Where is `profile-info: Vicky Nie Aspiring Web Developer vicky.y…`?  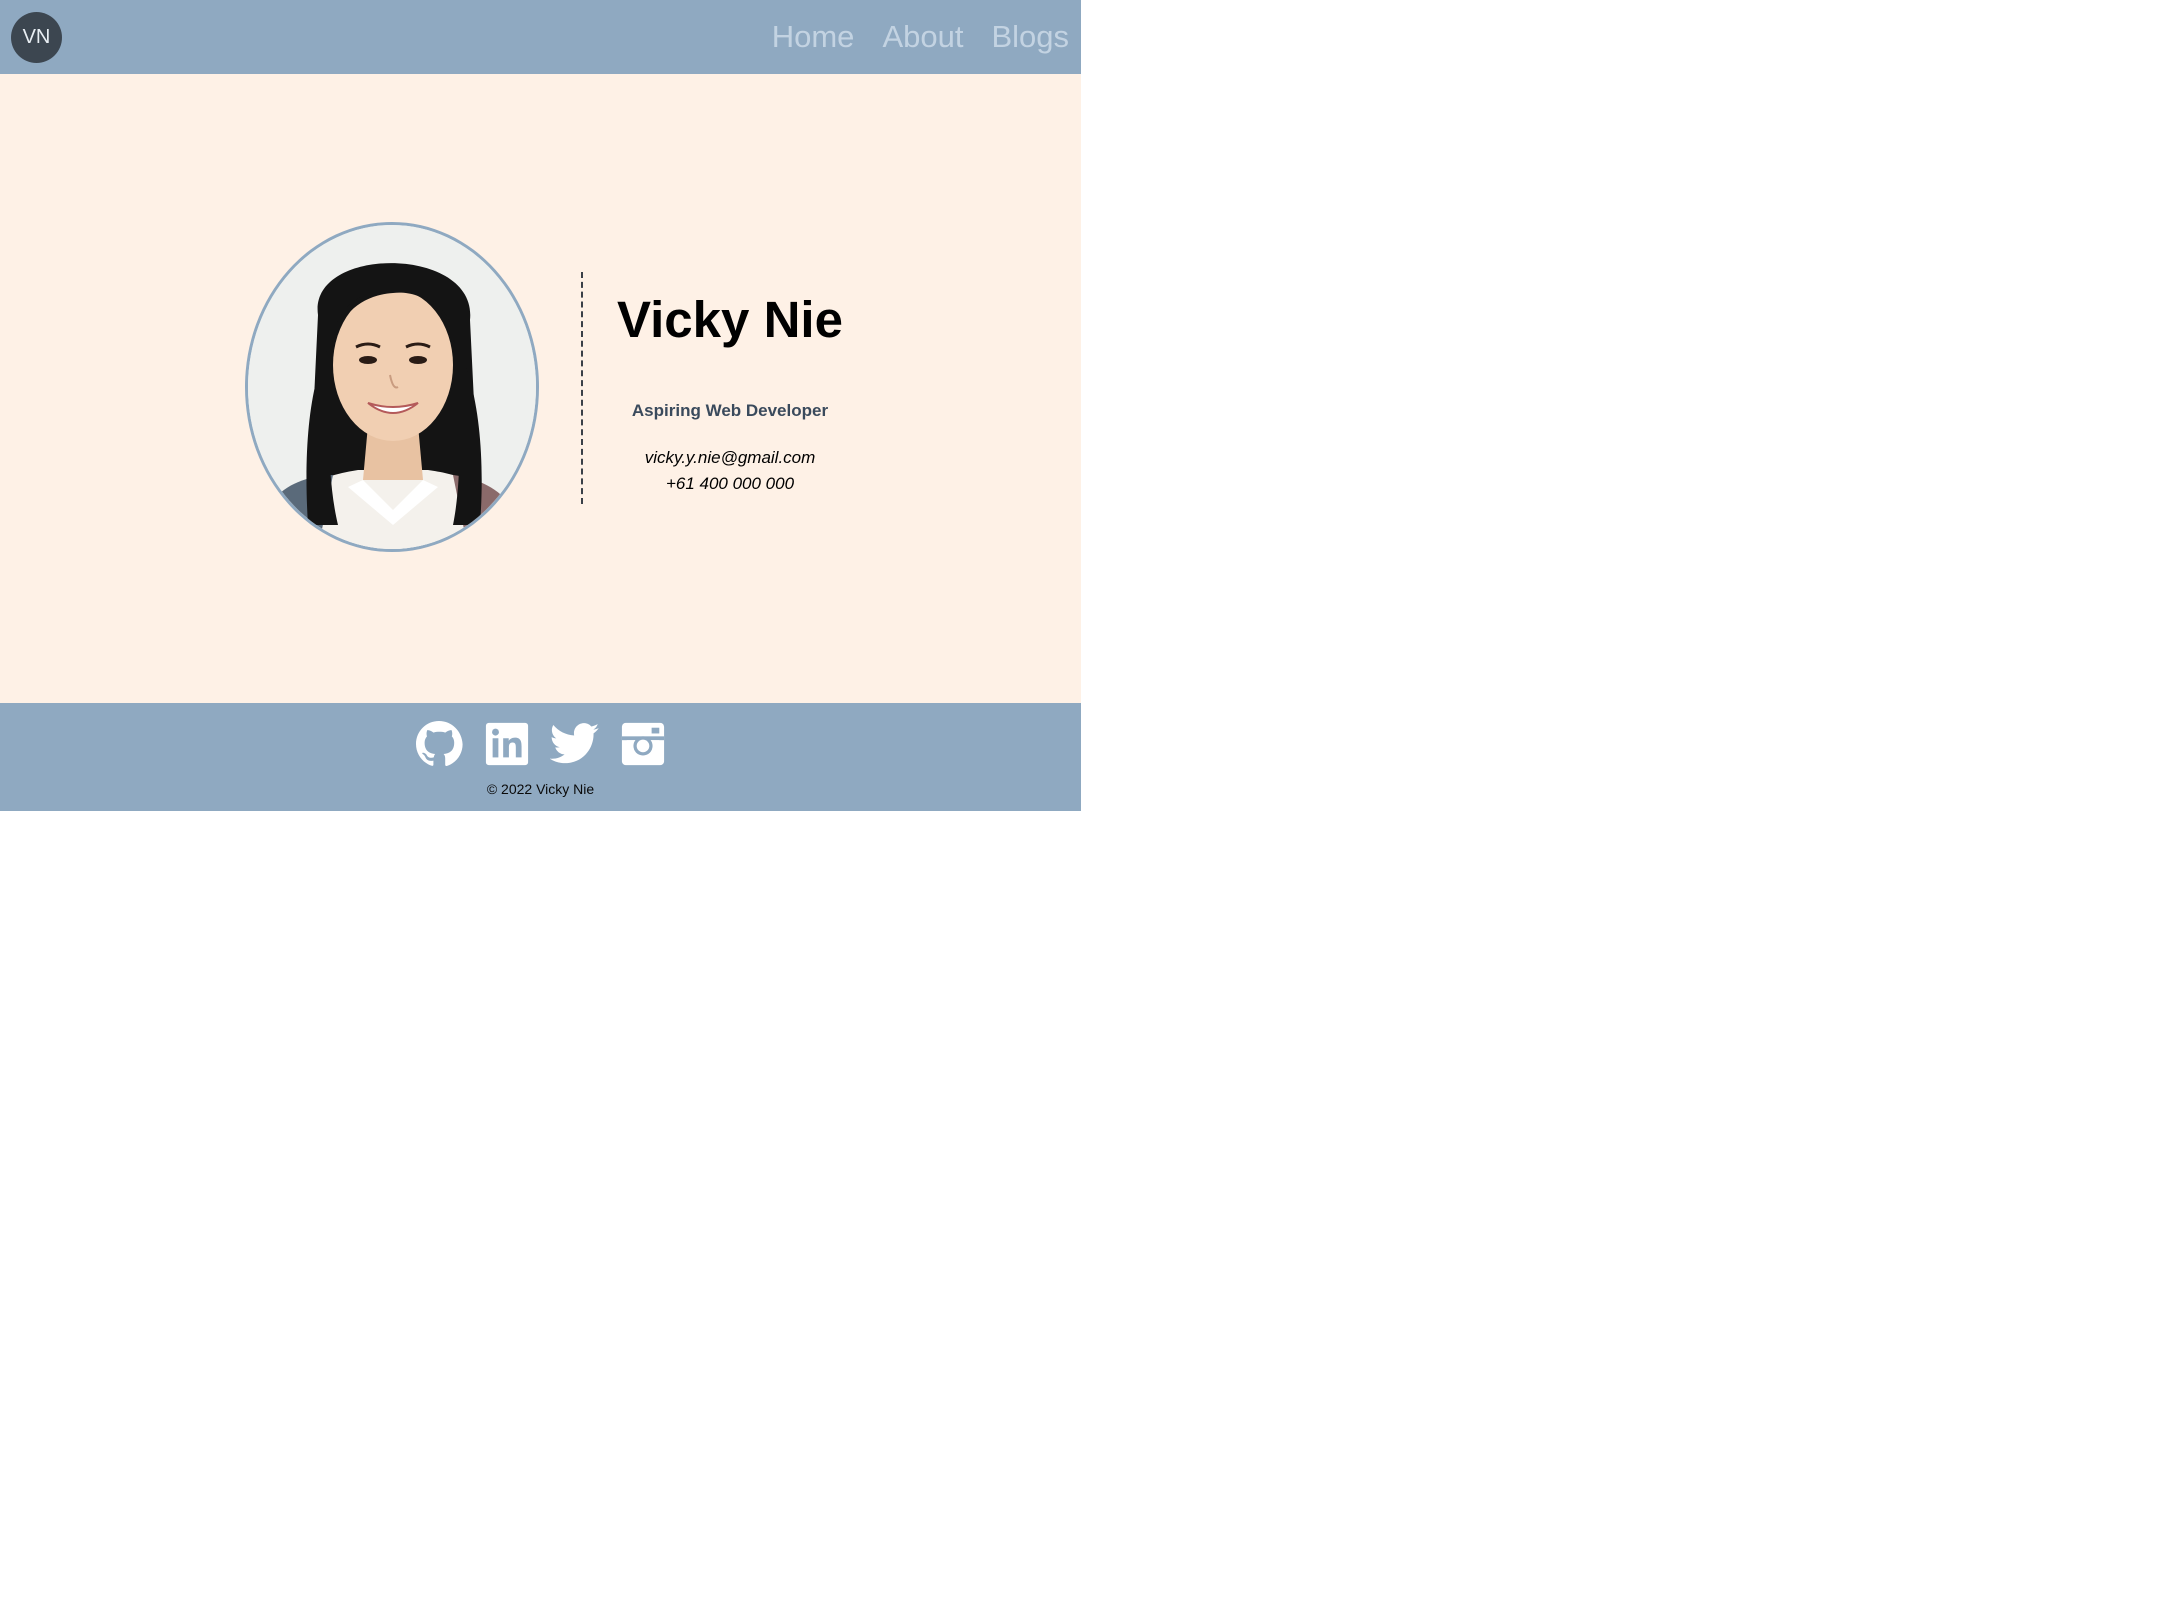
profile-info: Vicky Nie Aspiring Web Developer vicky.y… is located at coordinates (730, 395).